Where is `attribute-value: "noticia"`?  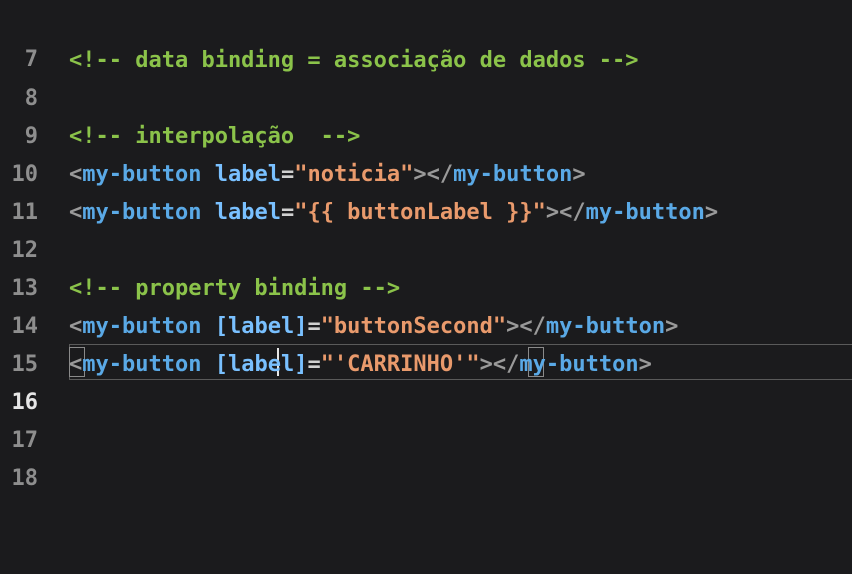
attribute-value: "noticia" is located at coordinates (354, 174).